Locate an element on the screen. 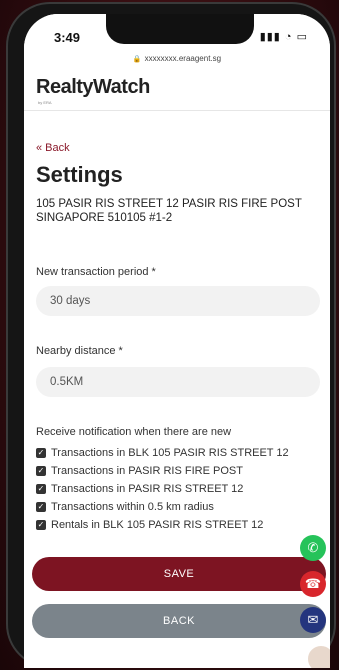 The width and height of the screenshot is (339, 670). url-bar: 🔒 xxxxxxxx.eraagent.sg is located at coordinates (177, 58).